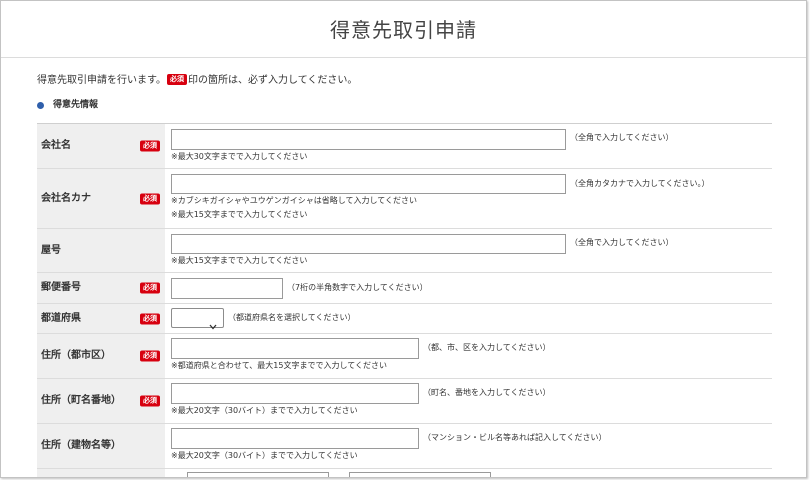 This screenshot has height=480, width=810. I want to click on label-cell: 都道府県 必須, so click(101, 318).